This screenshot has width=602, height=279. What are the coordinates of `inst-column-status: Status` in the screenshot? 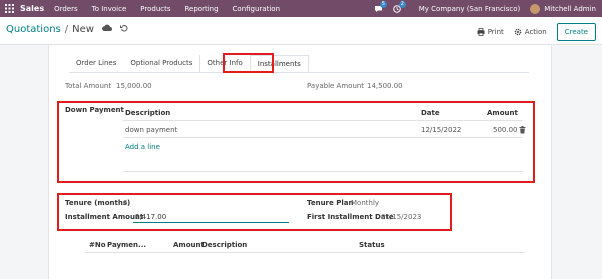 It's located at (372, 245).